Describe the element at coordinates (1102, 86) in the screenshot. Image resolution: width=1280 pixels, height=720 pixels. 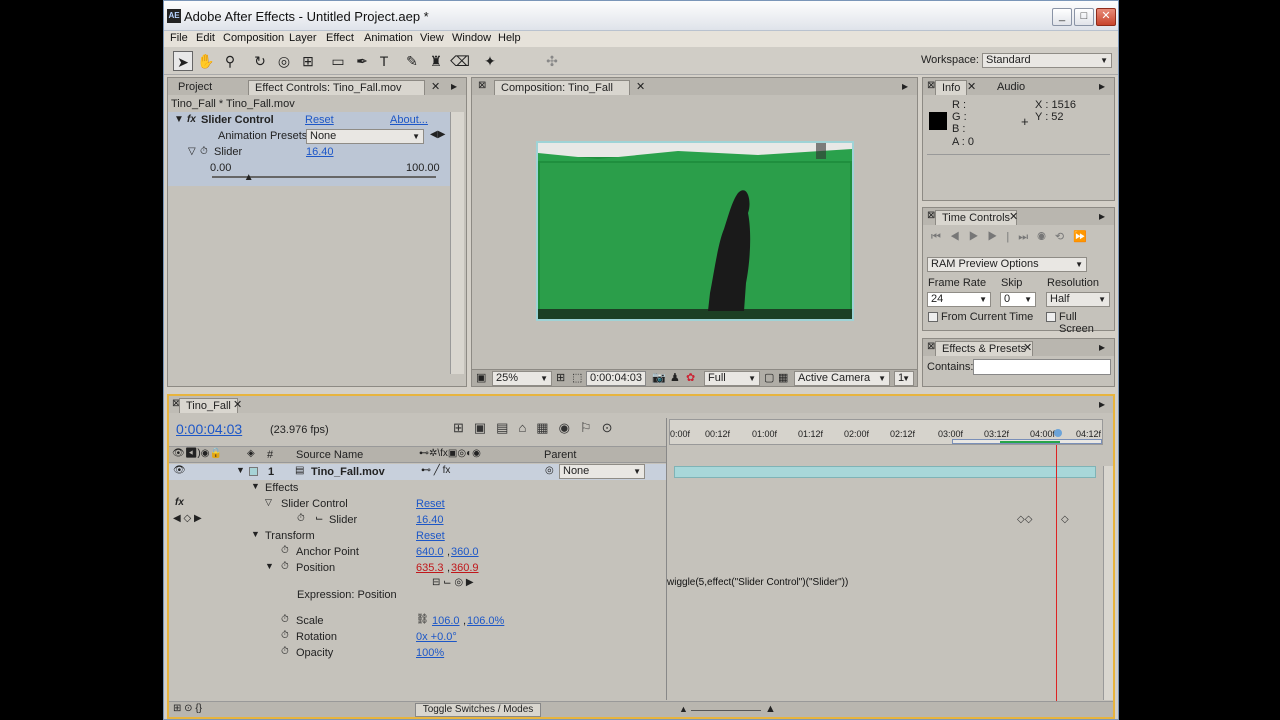
I see `info-menu-icon: ▸` at that location.